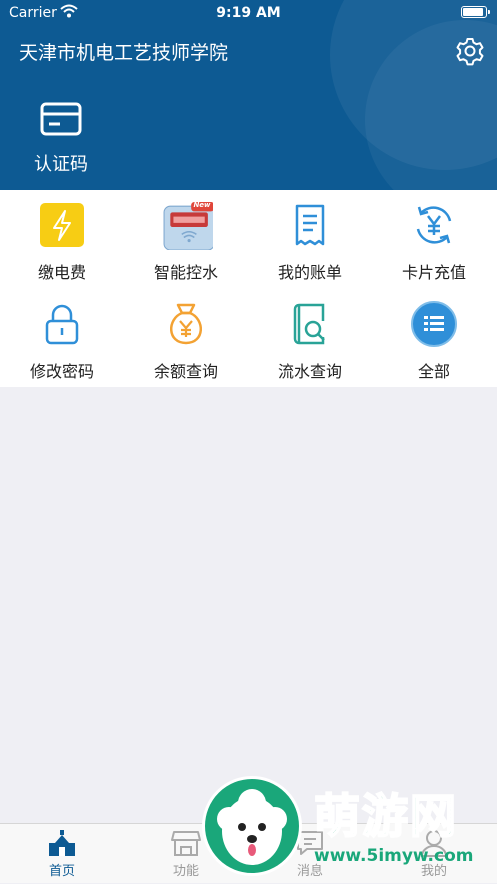 The width and height of the screenshot is (497, 884). I want to click on search-record-icon, so click(309, 324).